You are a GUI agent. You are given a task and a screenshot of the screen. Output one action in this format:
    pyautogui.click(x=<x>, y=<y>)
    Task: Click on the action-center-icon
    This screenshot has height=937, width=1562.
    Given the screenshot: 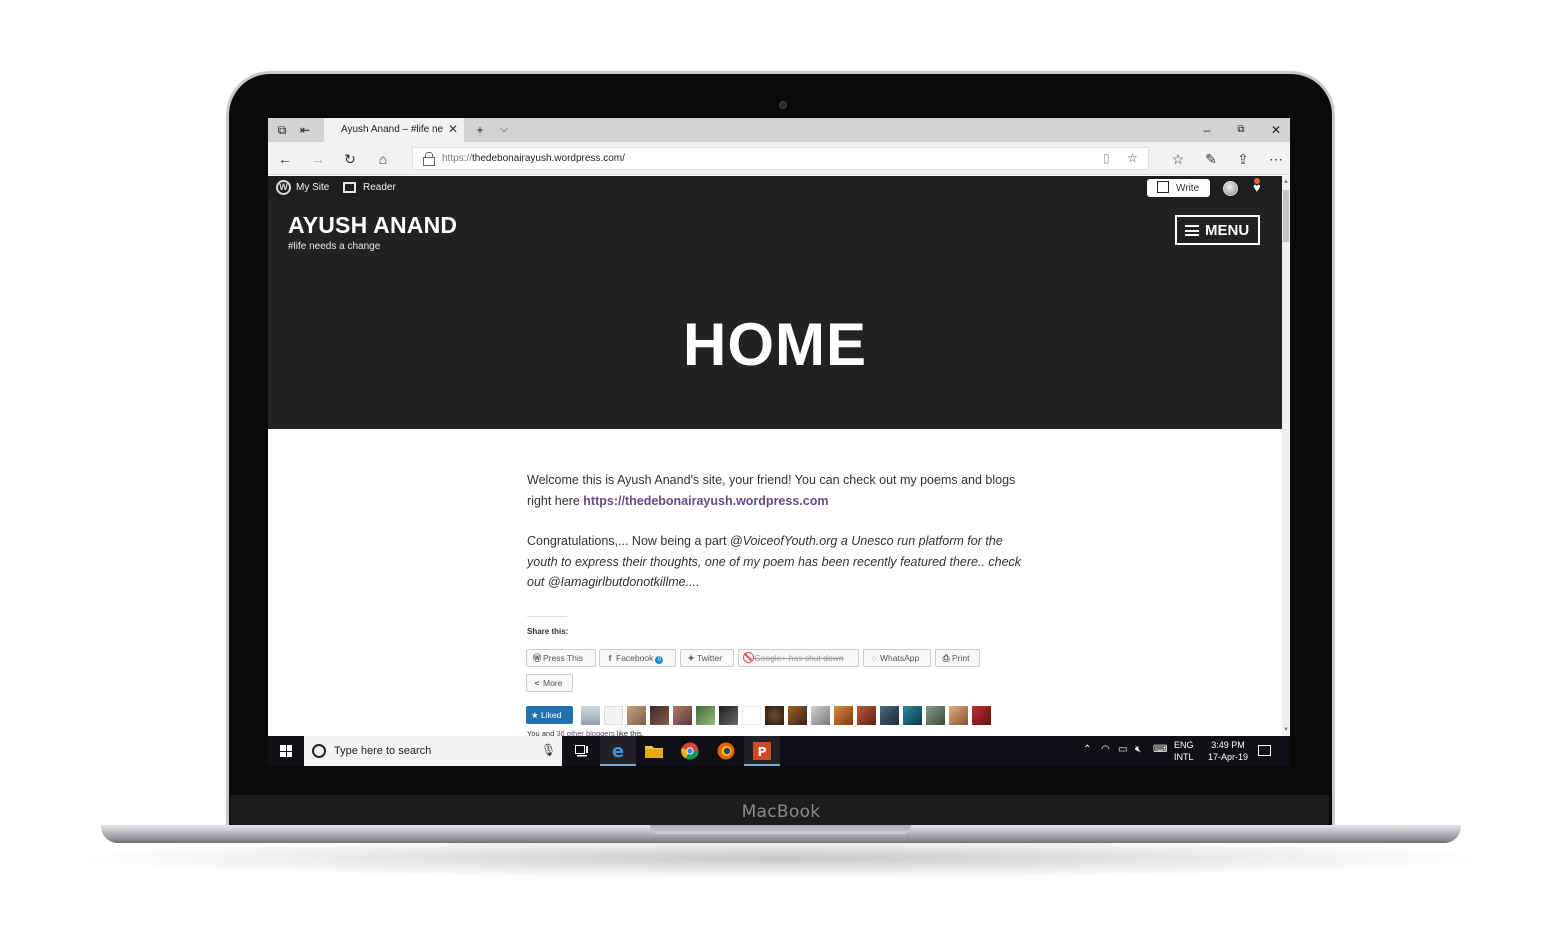 What is the action you would take?
    pyautogui.click(x=1264, y=750)
    